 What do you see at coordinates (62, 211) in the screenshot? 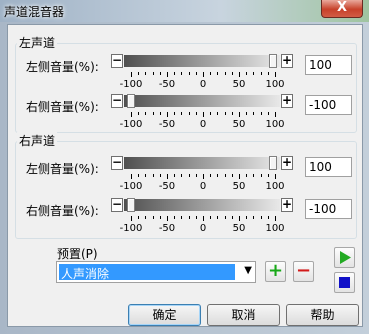
I see `volume-label: 右侧音量(%):` at bounding box center [62, 211].